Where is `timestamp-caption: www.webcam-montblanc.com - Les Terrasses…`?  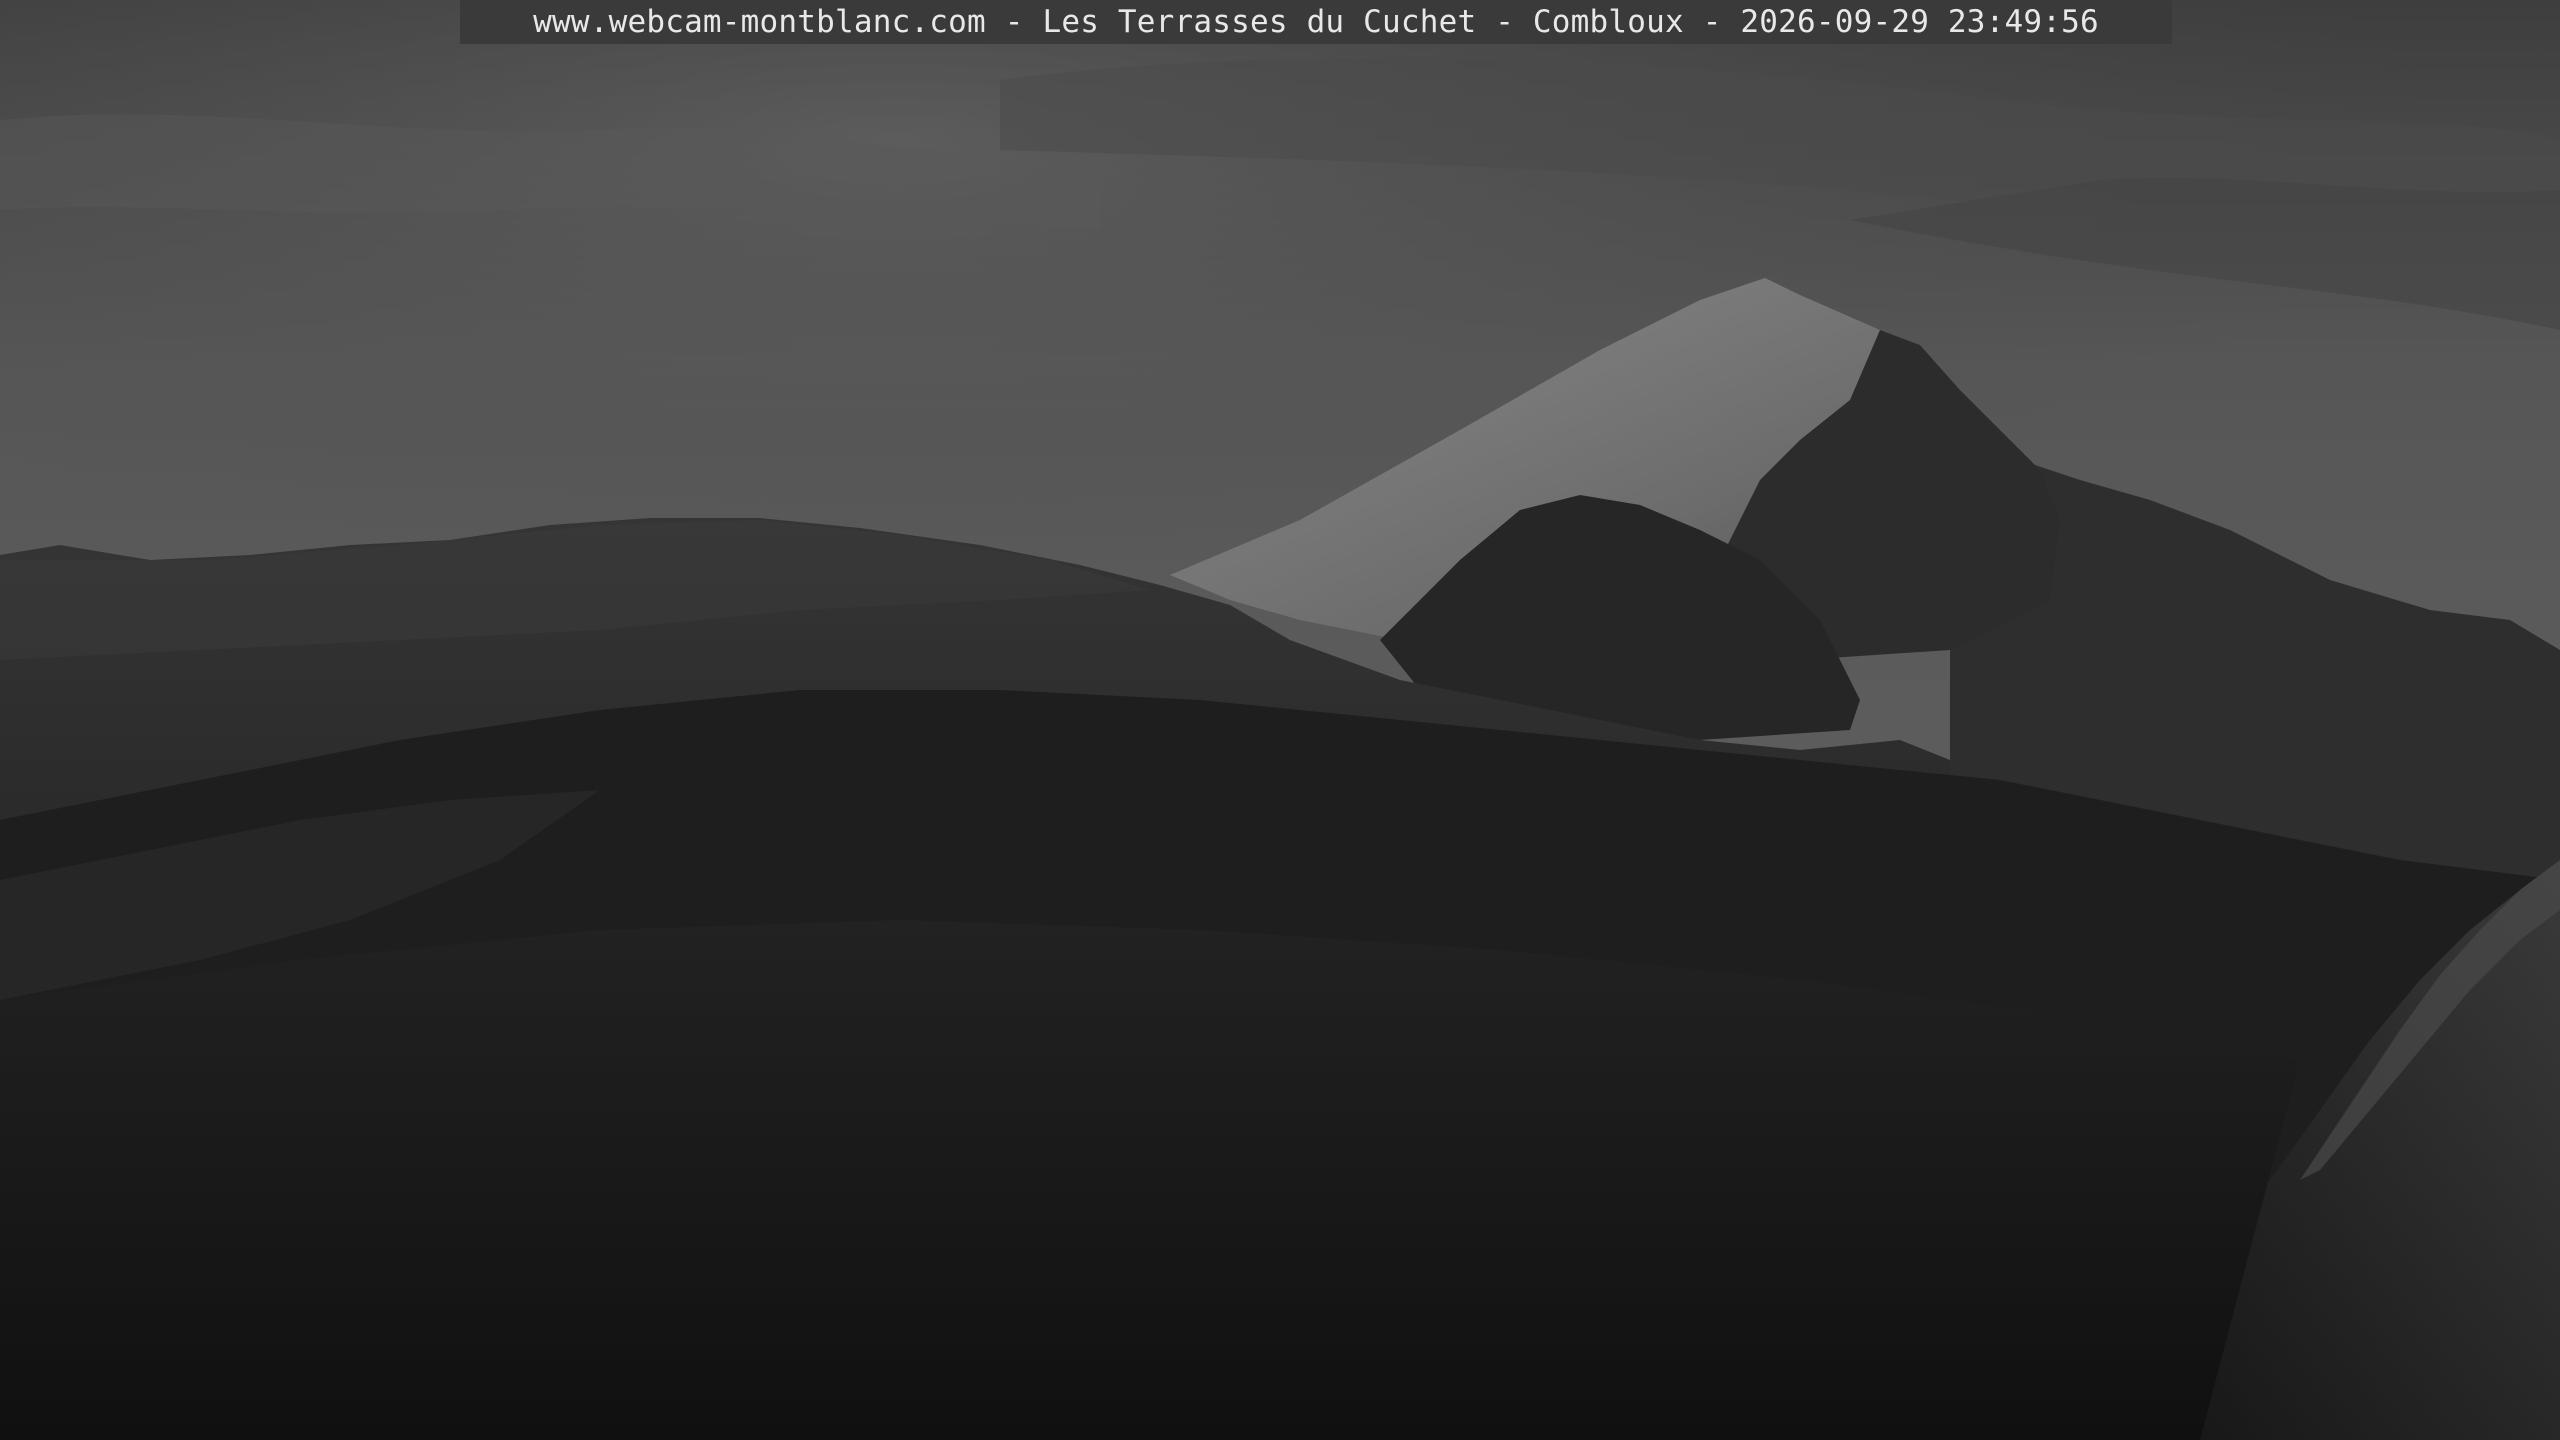
timestamp-caption: www.webcam-montblanc.com - Les Terrasses… is located at coordinates (1316, 22).